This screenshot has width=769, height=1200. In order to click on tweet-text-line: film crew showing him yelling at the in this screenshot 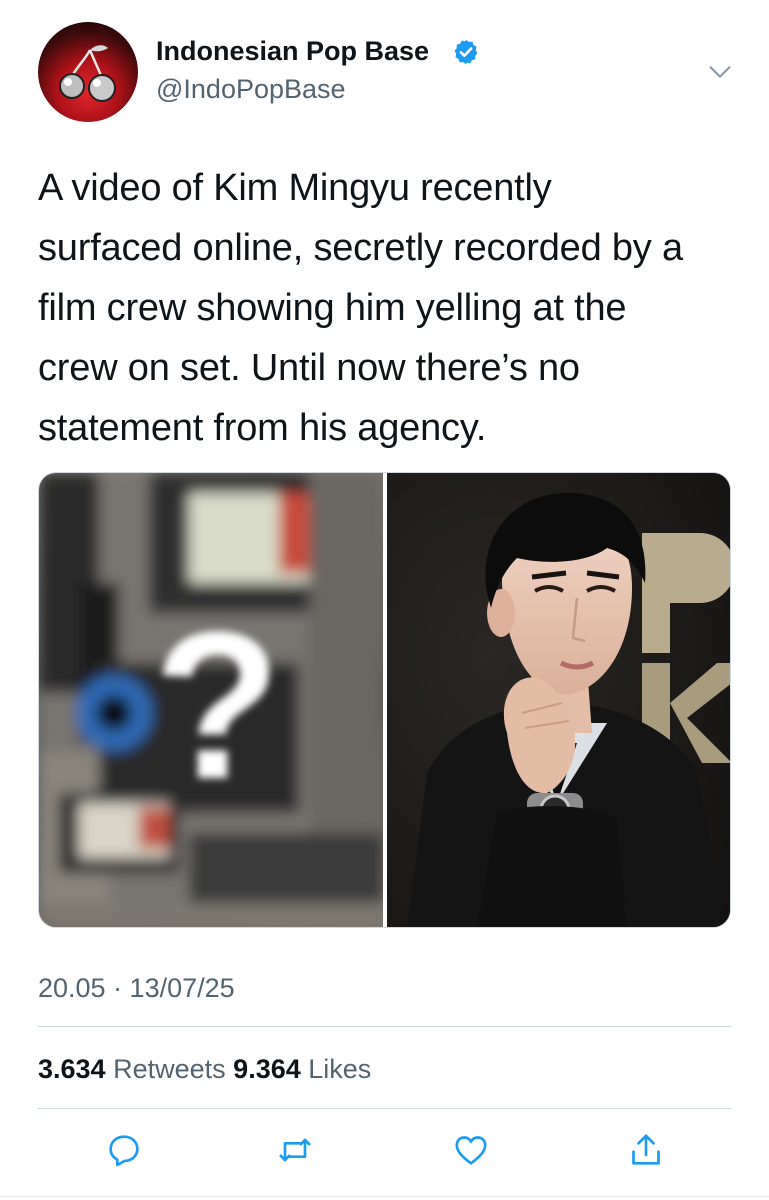, I will do `click(332, 308)`.